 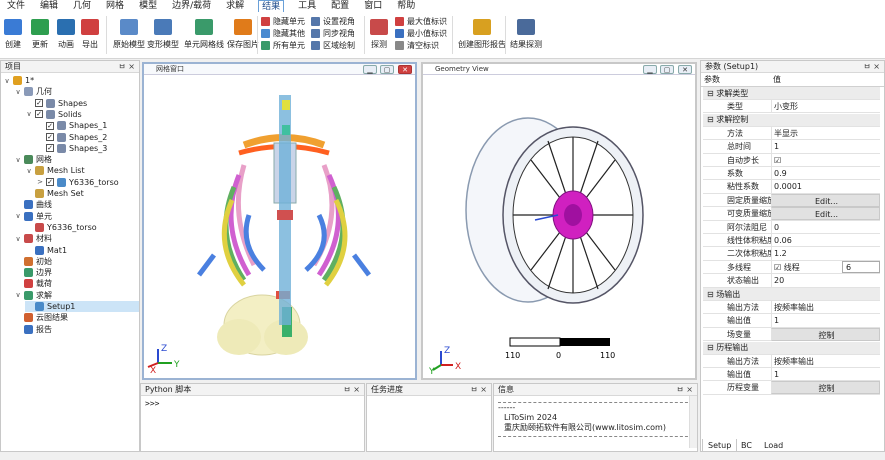 What do you see at coordinates (82, 193) in the screenshot?
I see `tree-item: Mesh Set` at bounding box center [82, 193].